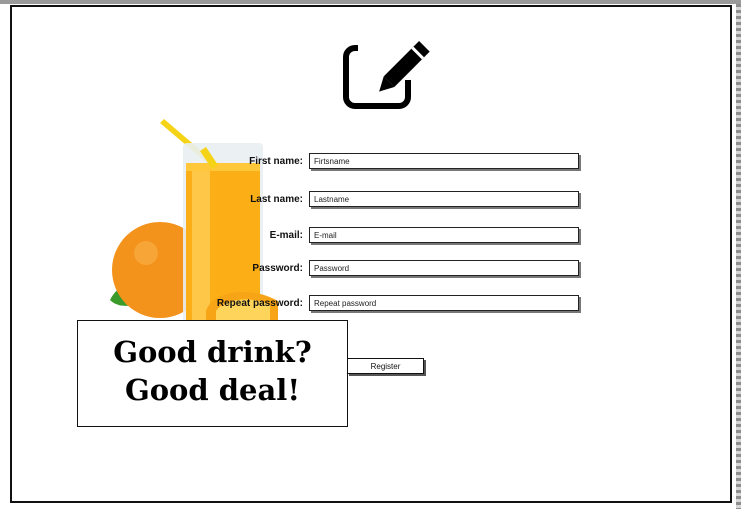 The width and height of the screenshot is (741, 509). What do you see at coordinates (444, 161) in the screenshot?
I see `first-name-input` at bounding box center [444, 161].